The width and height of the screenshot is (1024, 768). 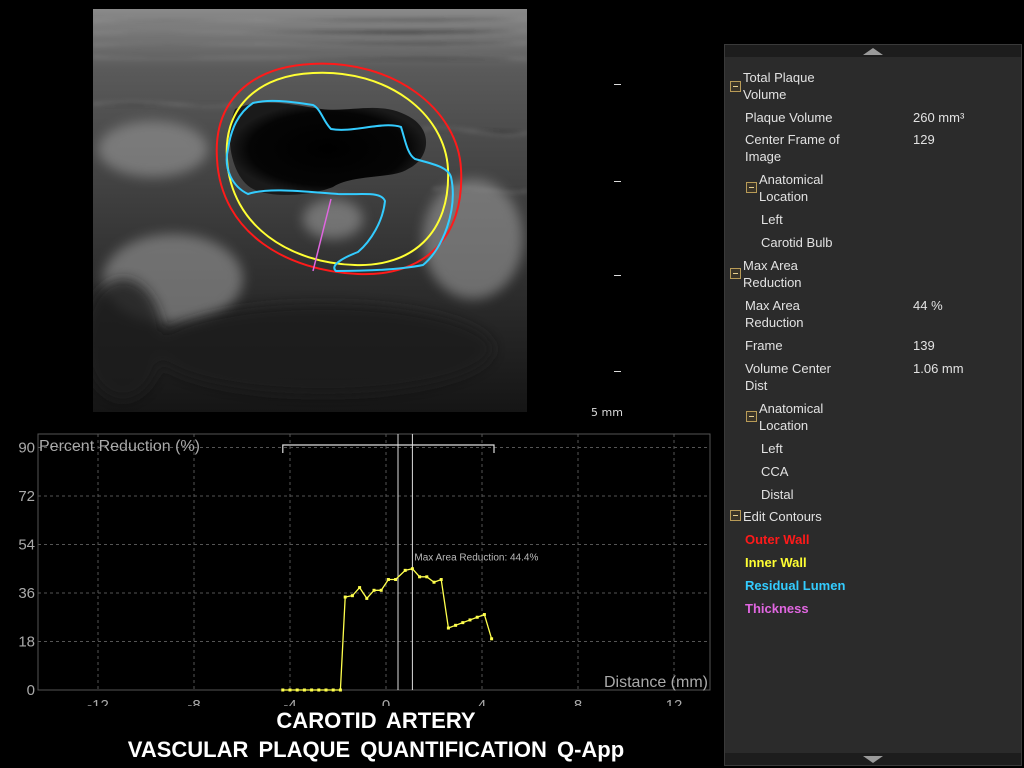 I want to click on row-label: Distal, so click(x=777, y=494).